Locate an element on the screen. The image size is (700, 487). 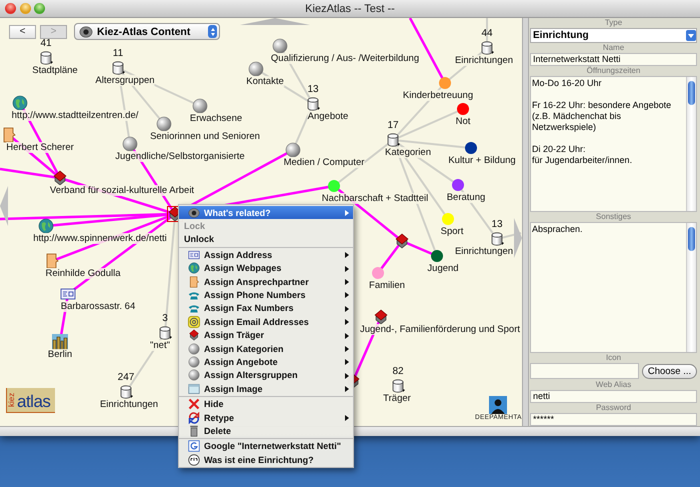
zoom-button is located at coordinates (39, 8).